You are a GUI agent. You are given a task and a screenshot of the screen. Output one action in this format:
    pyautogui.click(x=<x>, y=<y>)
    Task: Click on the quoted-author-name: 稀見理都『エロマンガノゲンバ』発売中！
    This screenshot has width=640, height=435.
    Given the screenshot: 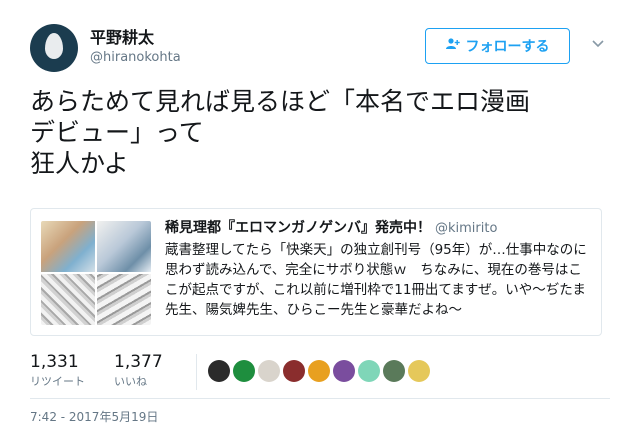 What is the action you would take?
    pyautogui.click(x=298, y=228)
    